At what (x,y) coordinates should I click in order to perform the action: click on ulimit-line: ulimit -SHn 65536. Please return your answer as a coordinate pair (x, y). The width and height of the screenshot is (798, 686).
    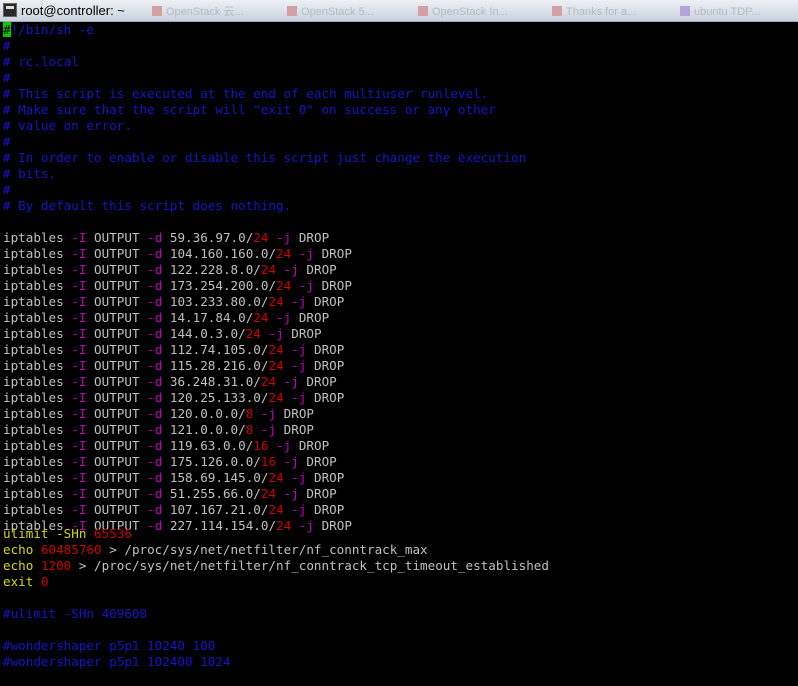
    Looking at the image, I should click on (67, 533).